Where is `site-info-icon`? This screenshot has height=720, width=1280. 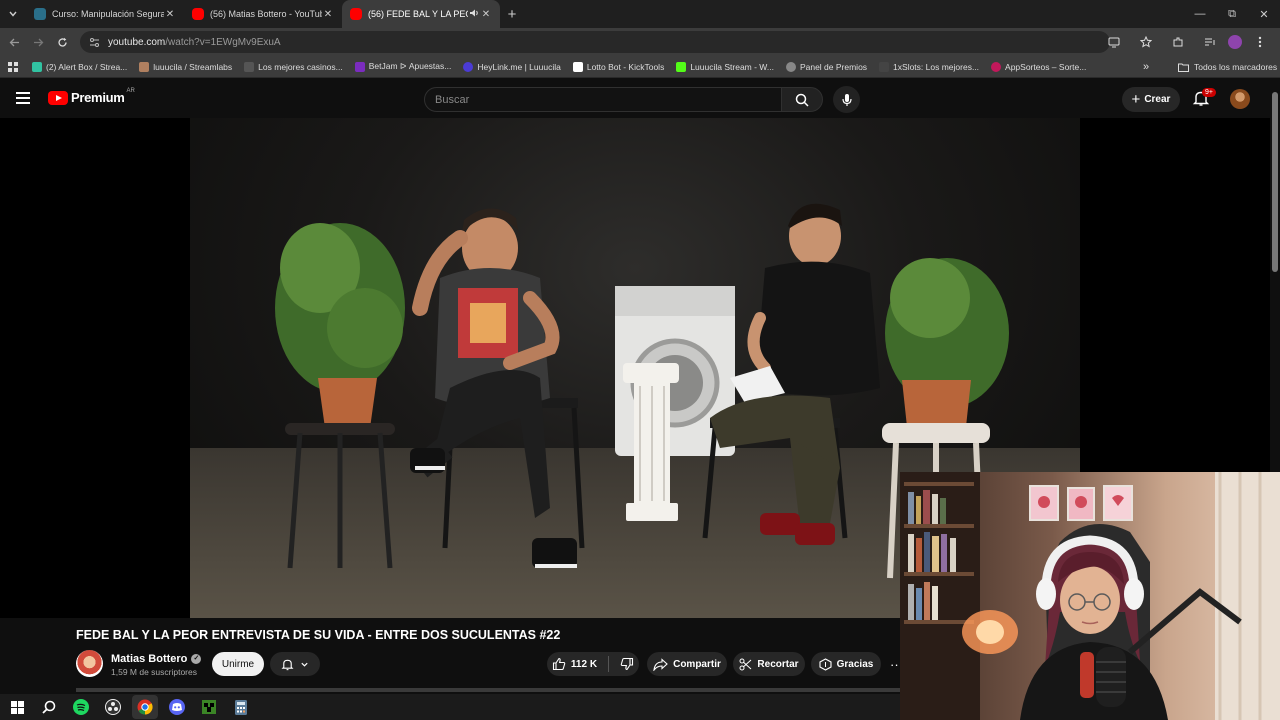
site-info-icon is located at coordinates (94, 42).